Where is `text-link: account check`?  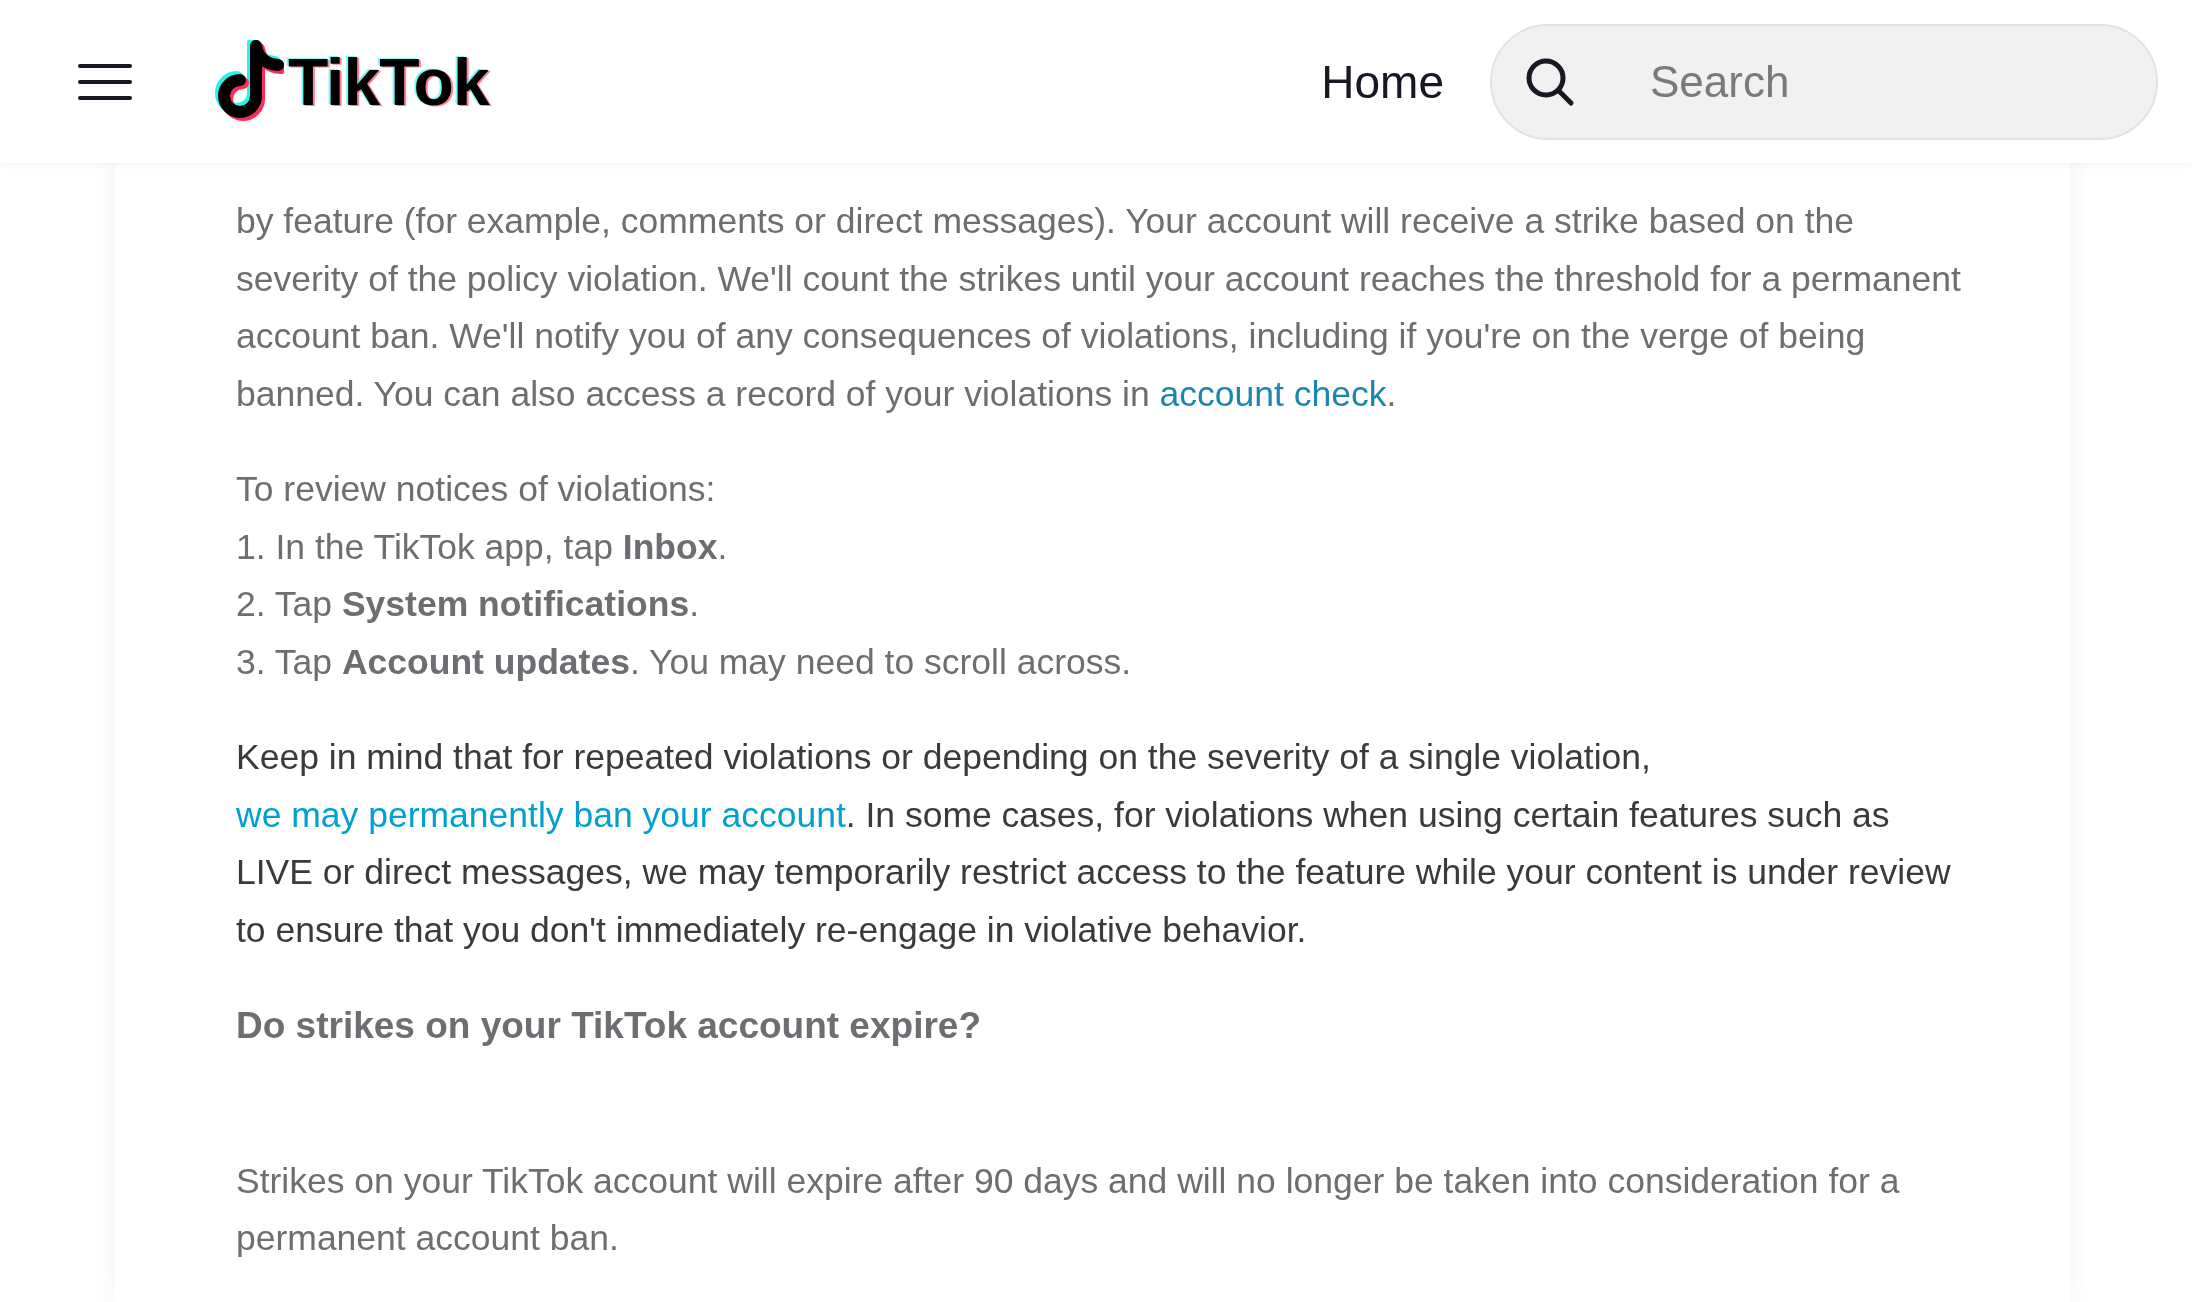
text-link: account check is located at coordinates (1273, 393).